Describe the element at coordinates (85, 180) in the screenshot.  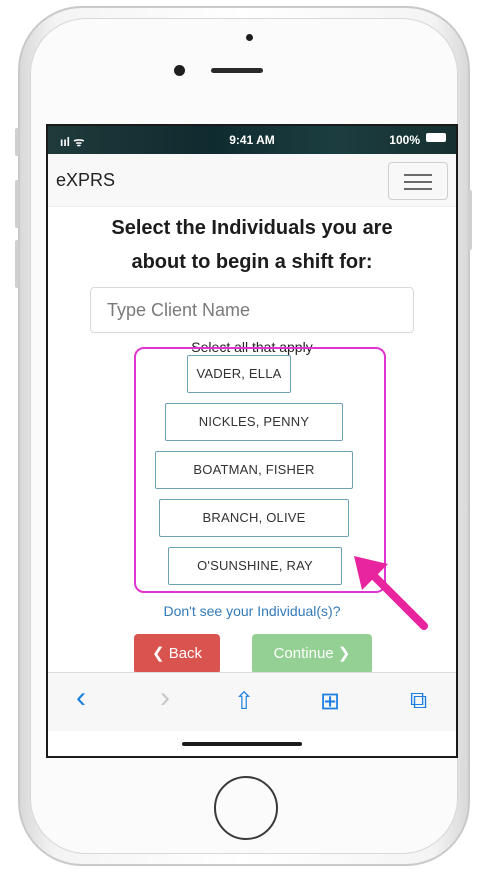
I see `brand-logo: eXPRS` at that location.